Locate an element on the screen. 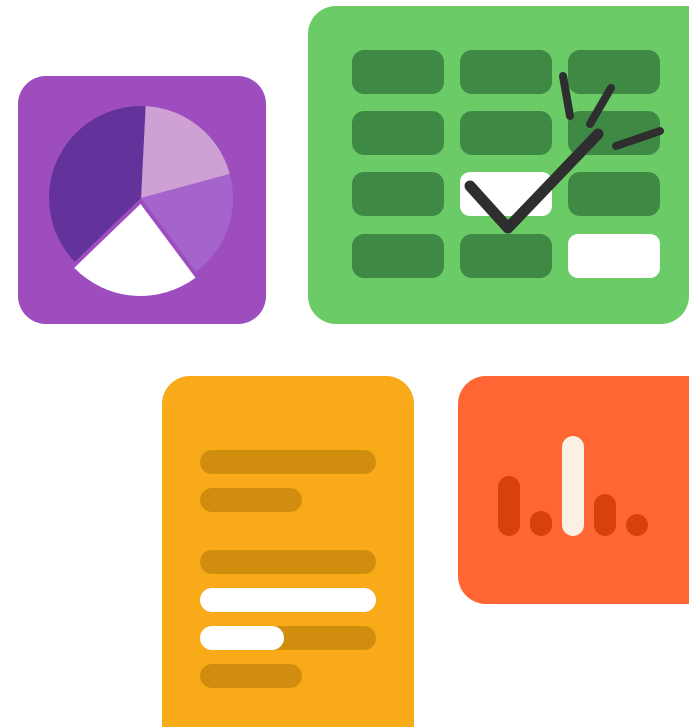 The width and height of the screenshot is (689, 727). document-lines-icon is located at coordinates (288, 569).